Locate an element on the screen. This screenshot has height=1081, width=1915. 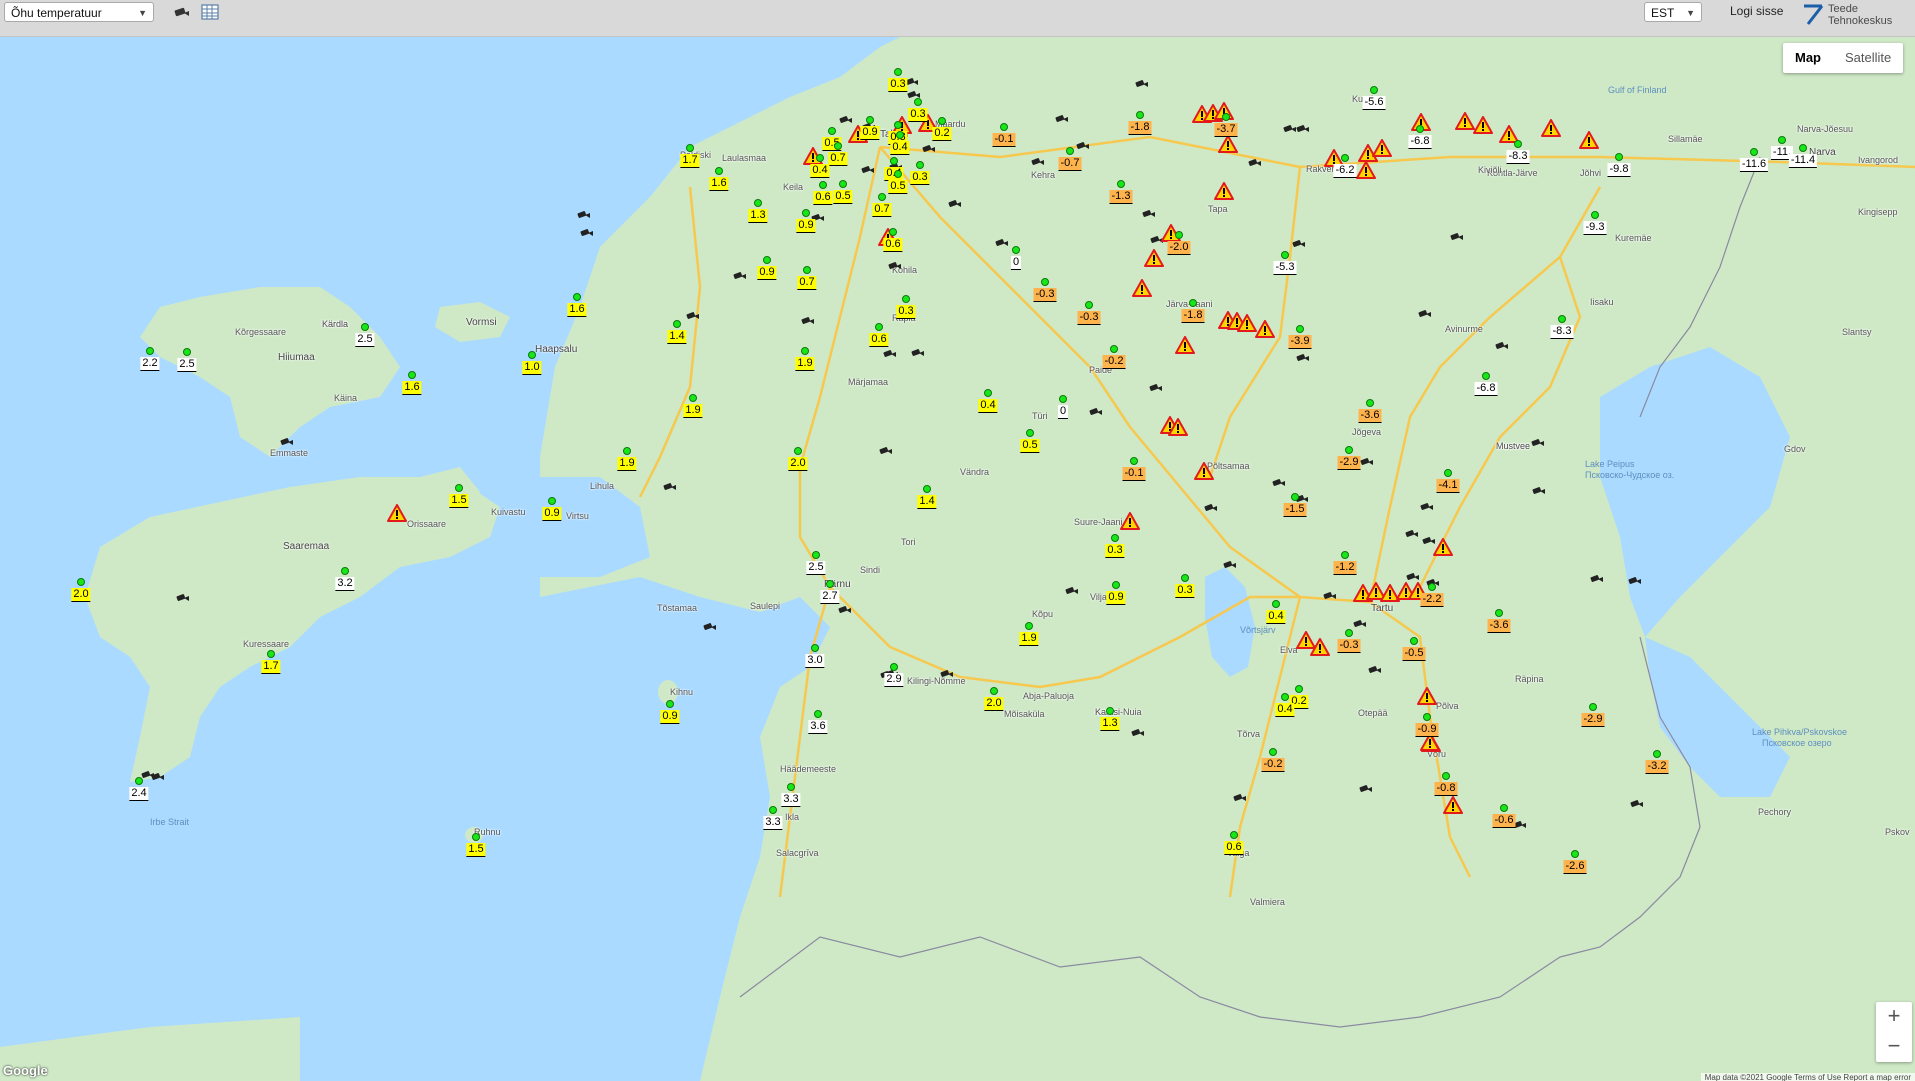
temperature-label: 2.5 is located at coordinates (816, 568).